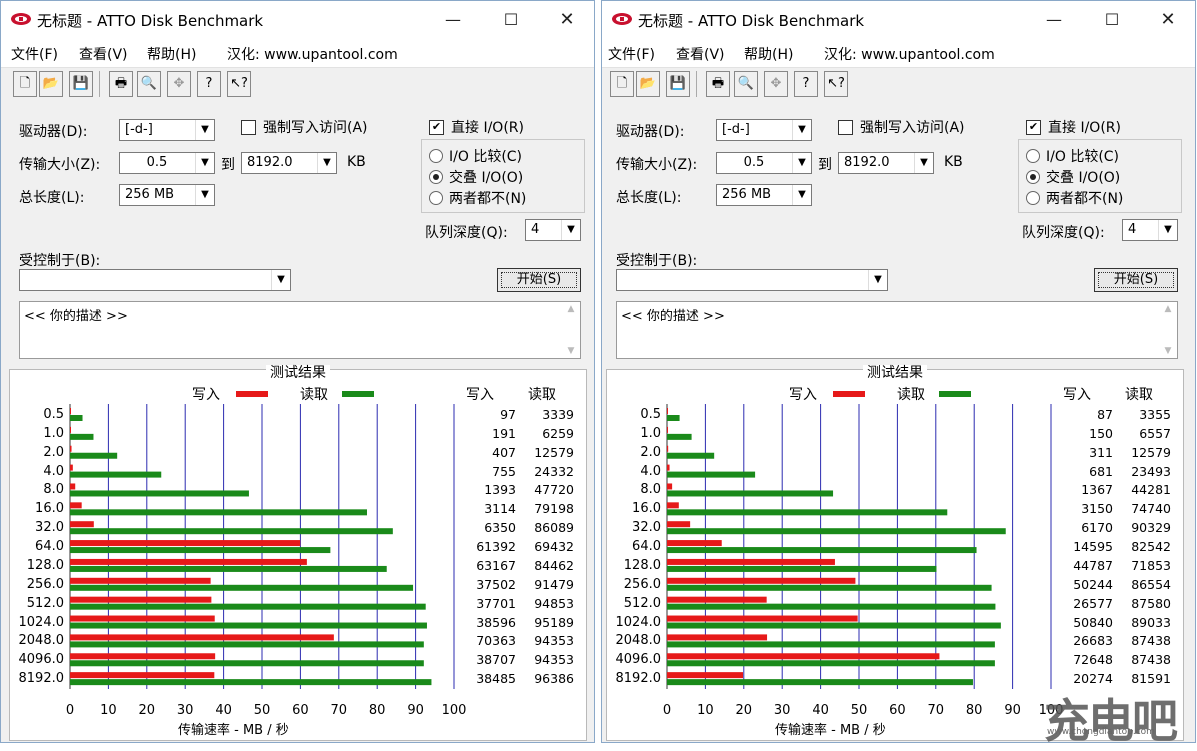  What do you see at coordinates (496, 622) in the screenshot?
I see `write-value-cell: 38596` at bounding box center [496, 622].